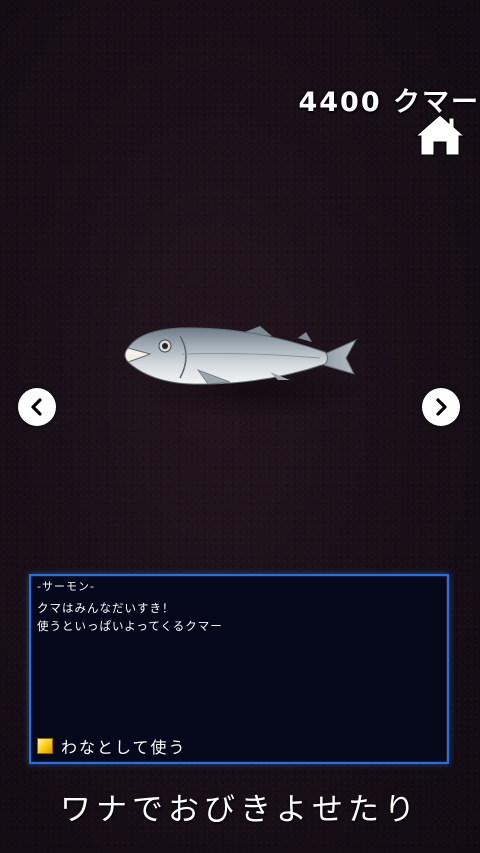  I want to click on item-description-line-1: クマはみんなだいすき！, so click(106, 608).